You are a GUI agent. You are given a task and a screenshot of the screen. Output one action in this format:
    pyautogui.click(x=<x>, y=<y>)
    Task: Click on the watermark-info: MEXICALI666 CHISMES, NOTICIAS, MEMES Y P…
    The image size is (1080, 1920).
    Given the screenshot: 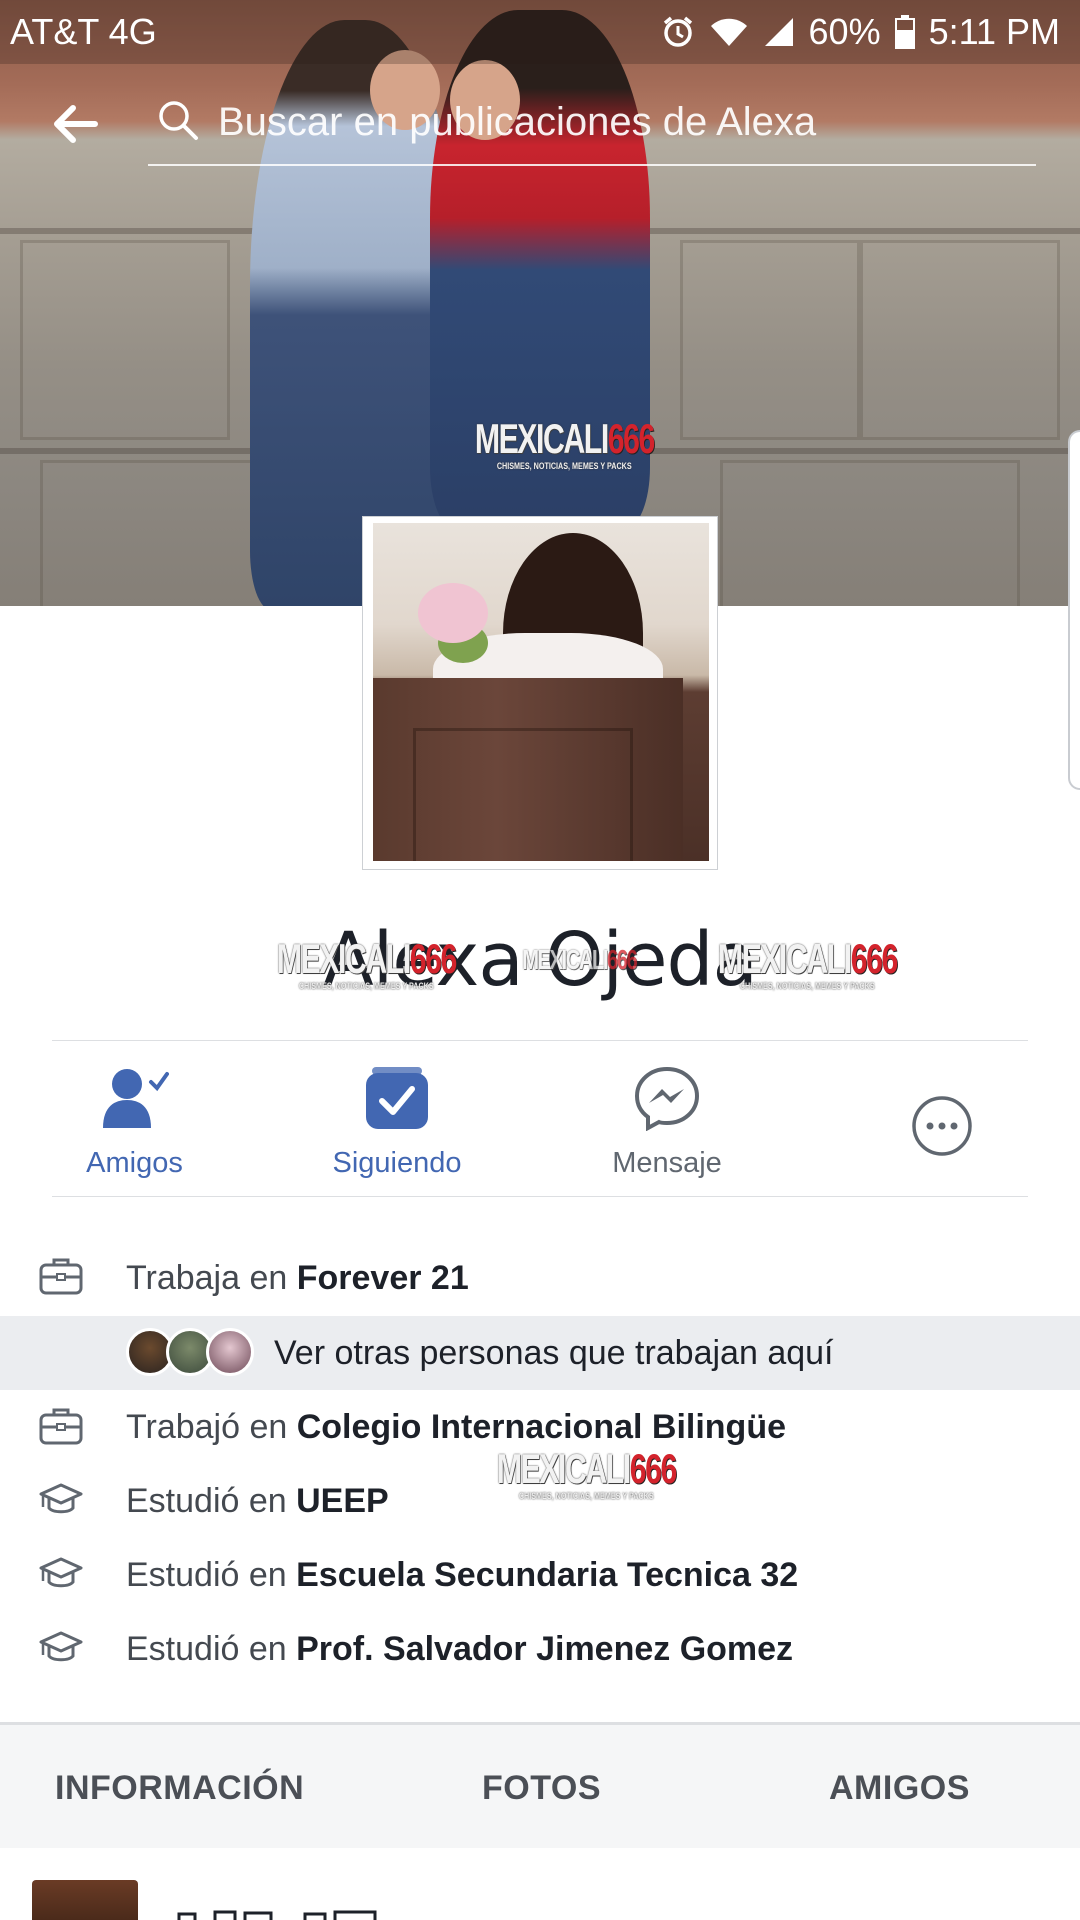 What is the action you would take?
    pyautogui.click(x=587, y=1473)
    